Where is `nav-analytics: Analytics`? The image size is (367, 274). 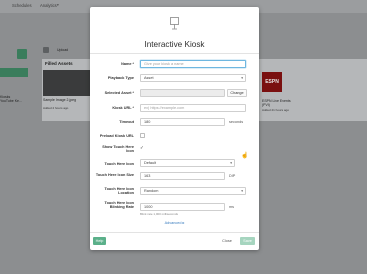 nav-analytics: Analytics is located at coordinates (48, 5).